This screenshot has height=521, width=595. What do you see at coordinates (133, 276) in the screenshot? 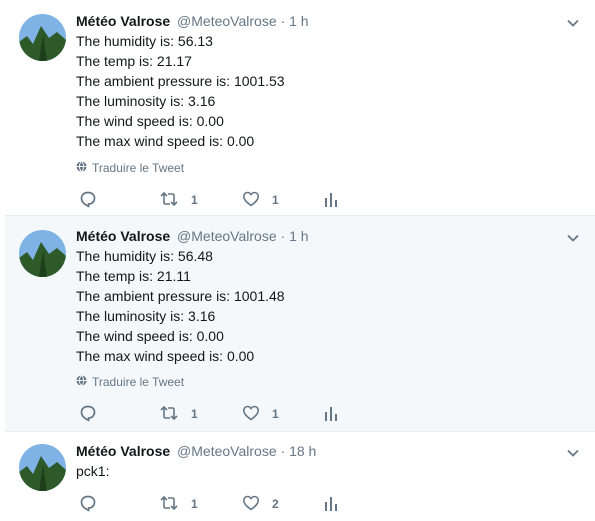
I see `tweet-line: The temp is: 21.11` at bounding box center [133, 276].